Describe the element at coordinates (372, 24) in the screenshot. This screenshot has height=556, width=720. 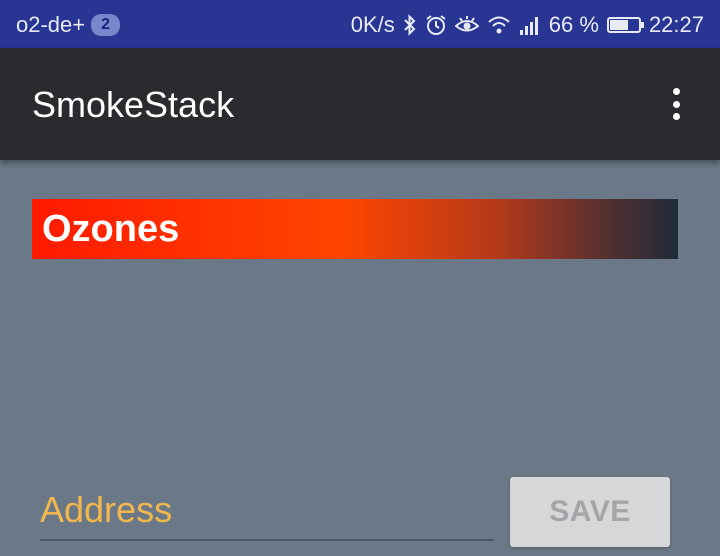
I see `net-speed-label: 0K/s` at that location.